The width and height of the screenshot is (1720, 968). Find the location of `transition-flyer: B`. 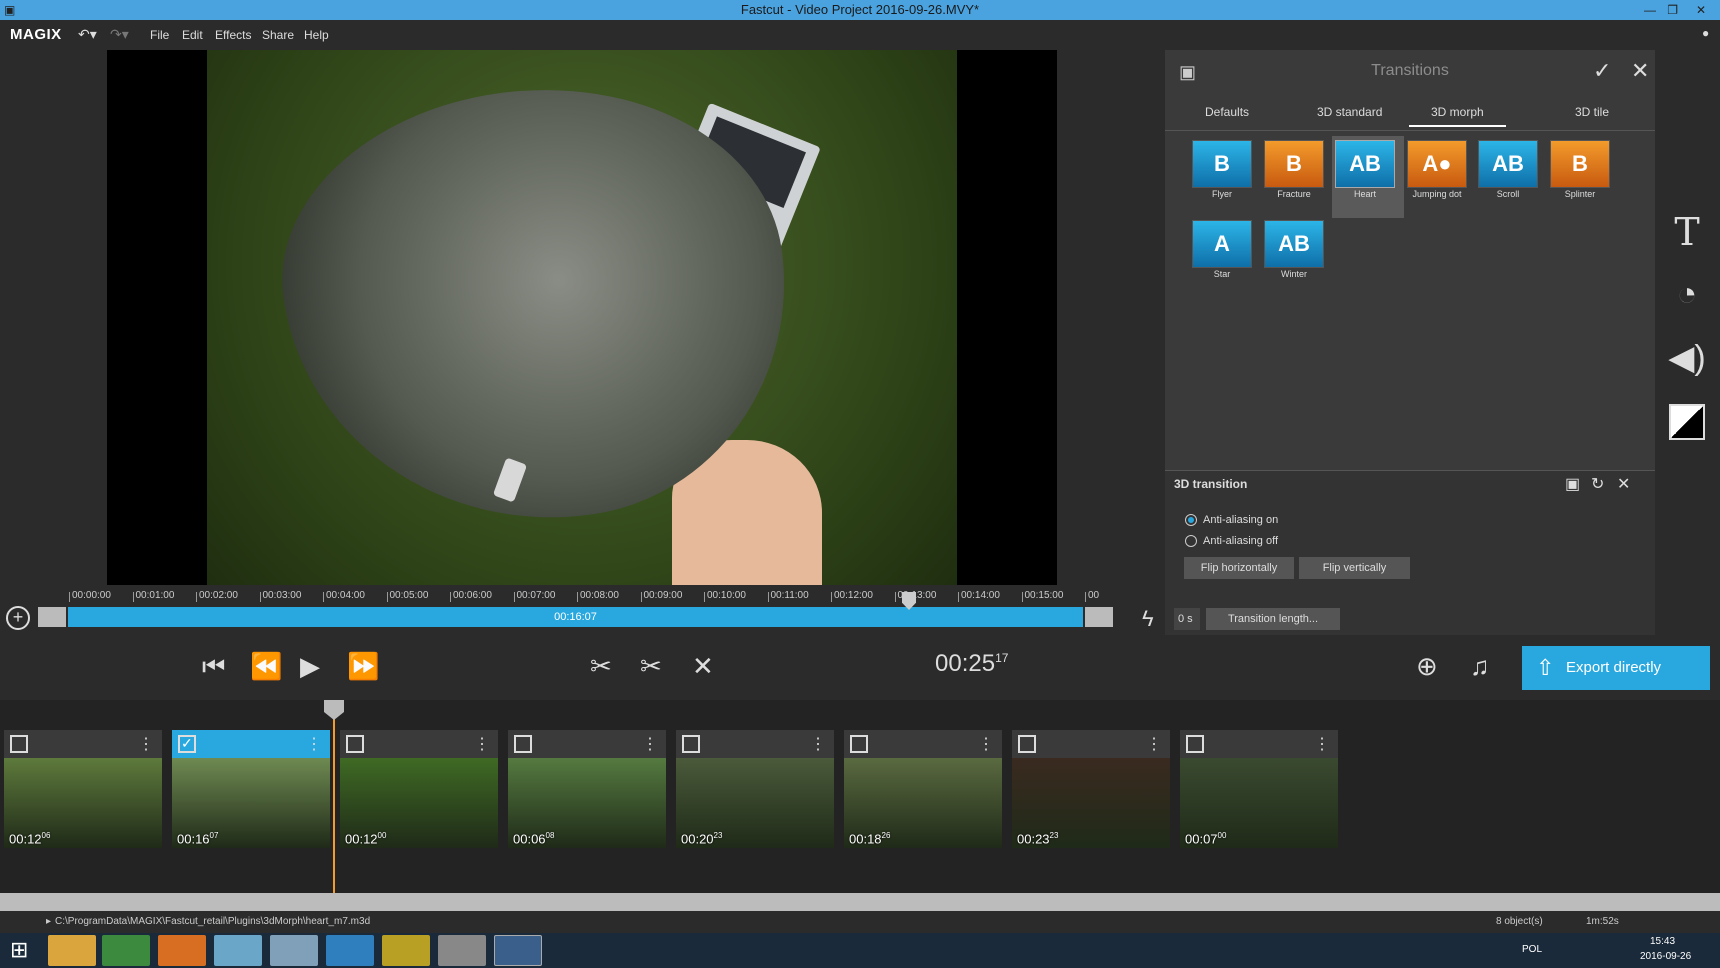

transition-flyer: B is located at coordinates (1222, 164).